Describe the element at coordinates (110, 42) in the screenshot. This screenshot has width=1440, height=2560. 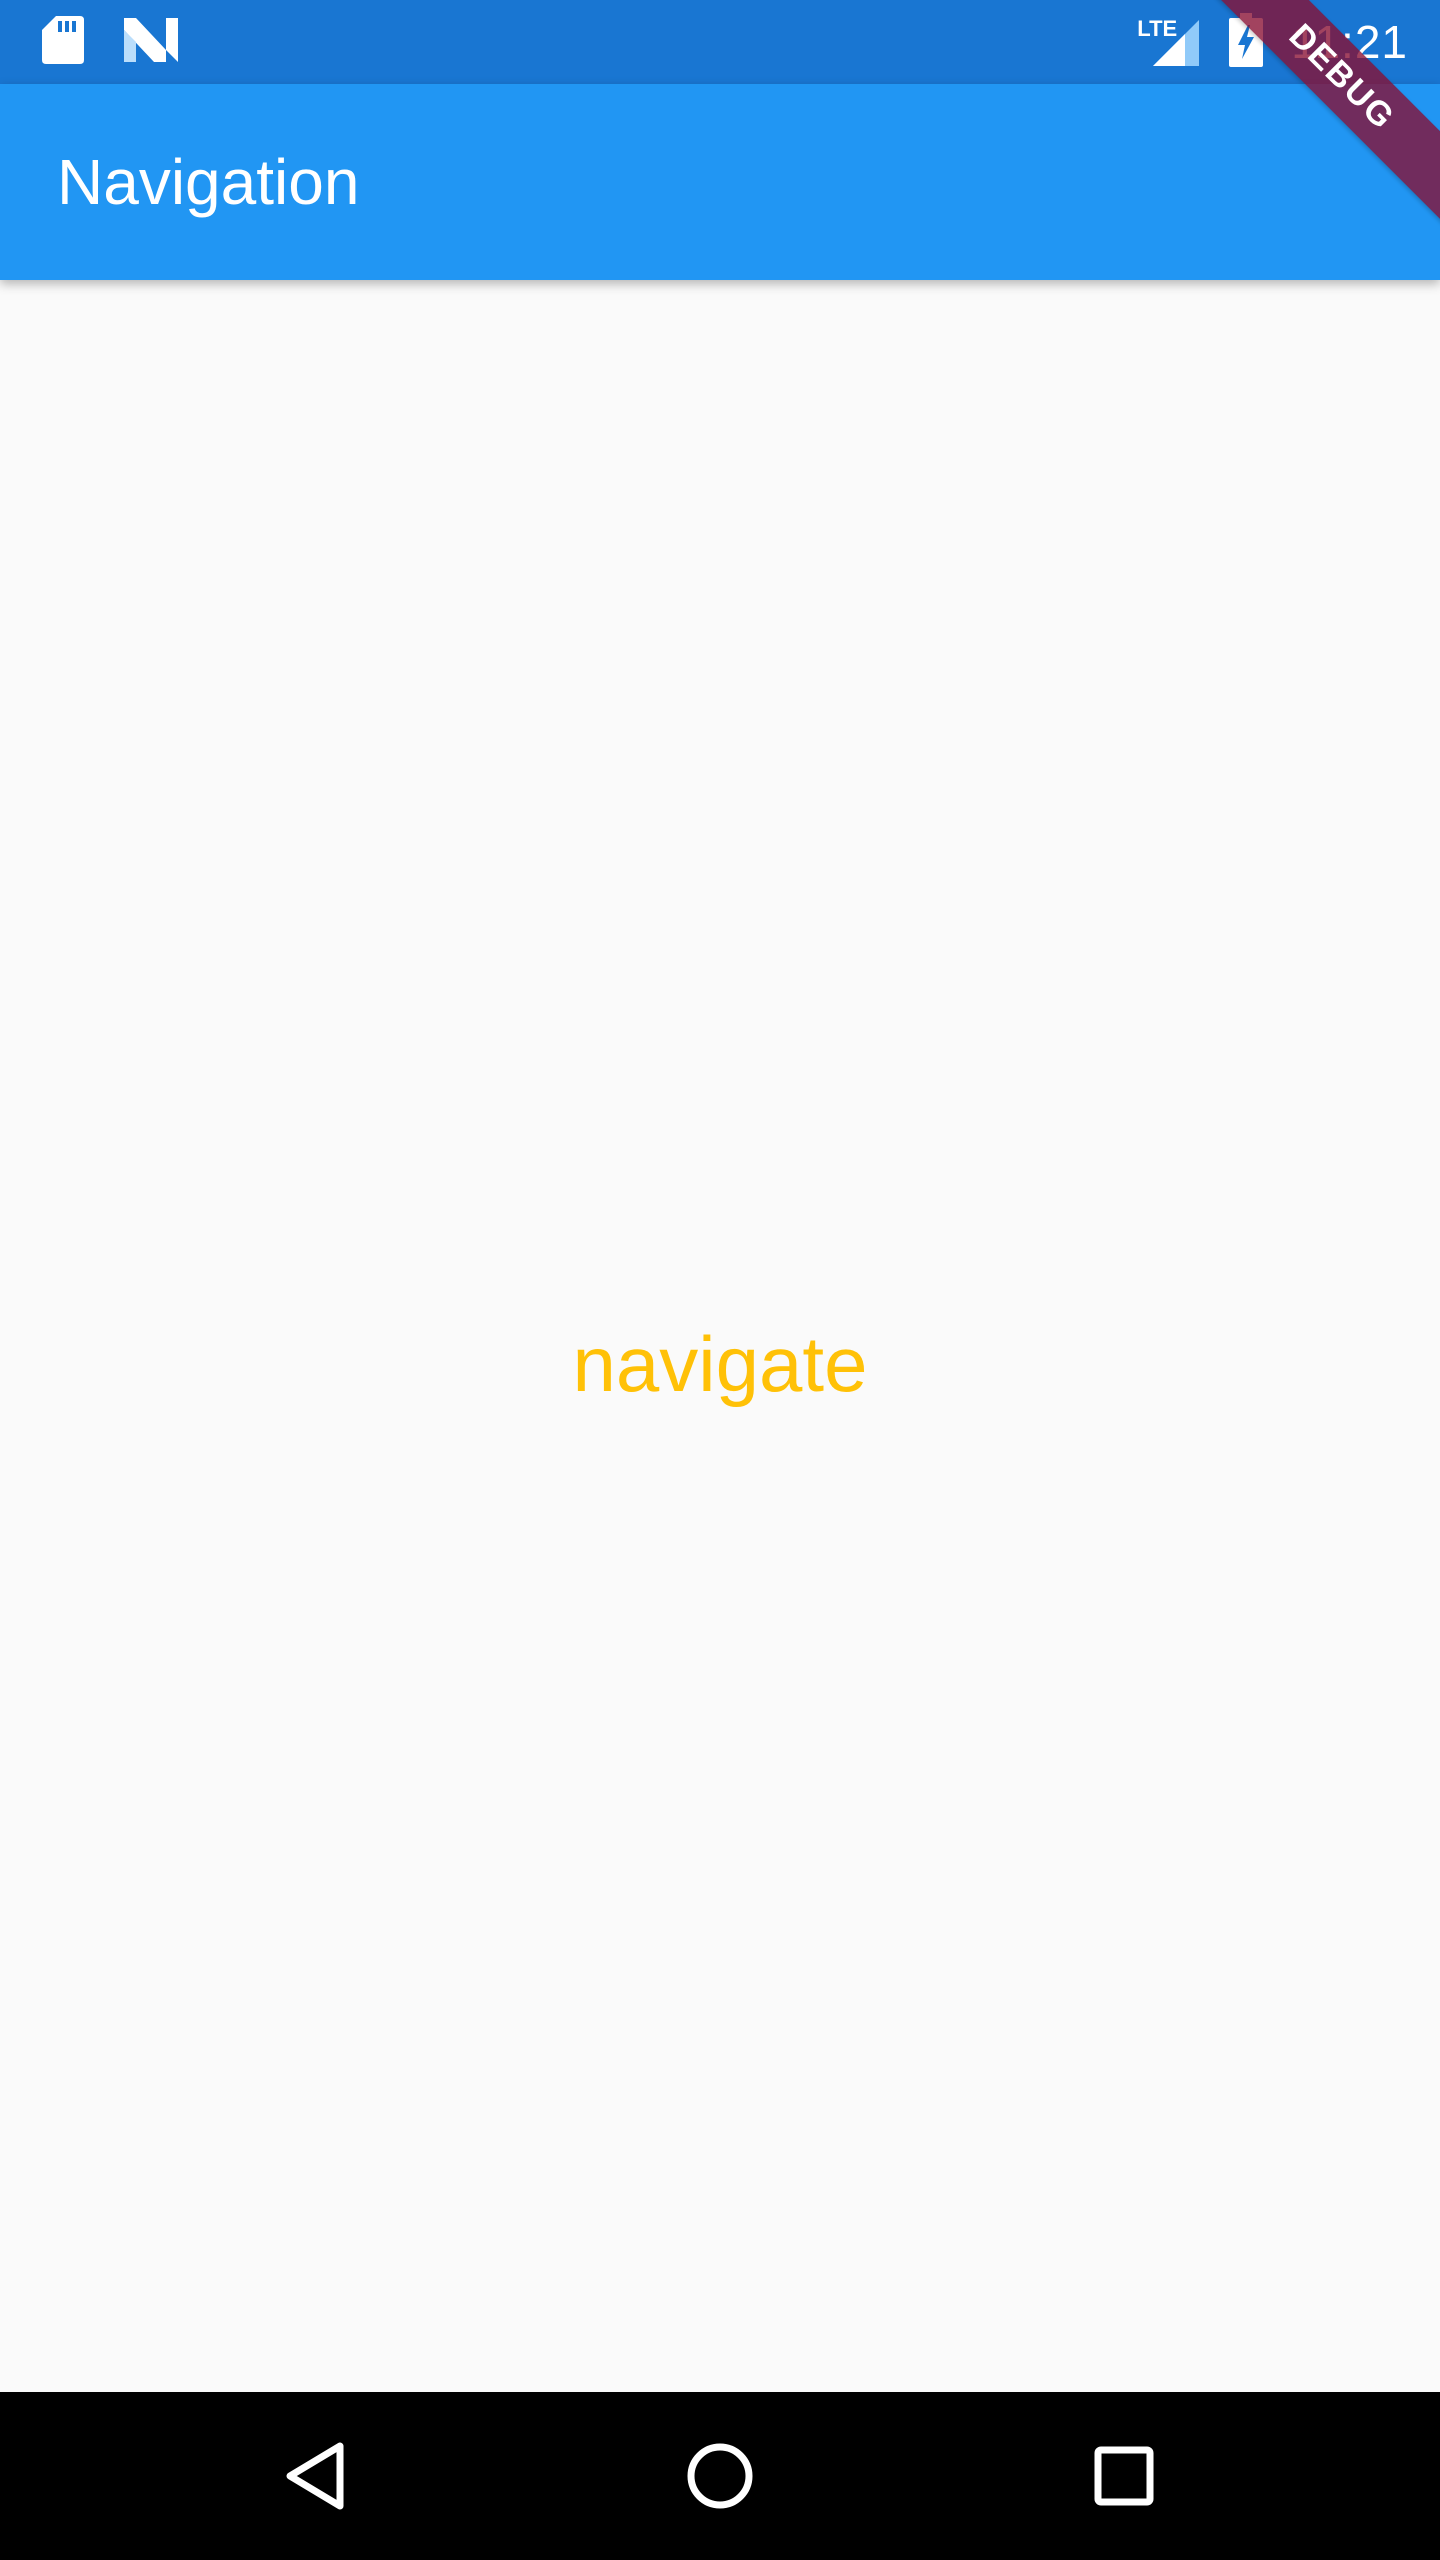
I see `status-bar-left` at that location.